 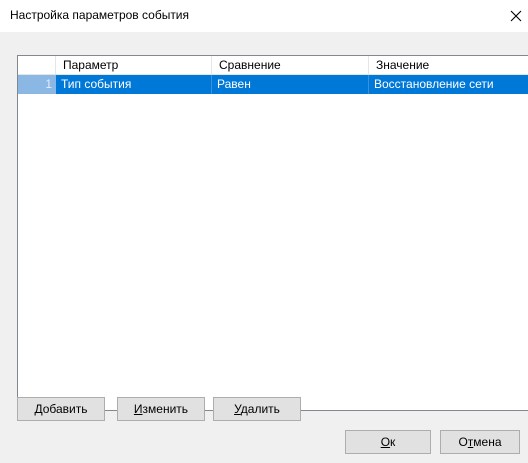 I want to click on title-bar: Настройка параметров события, so click(x=264, y=16).